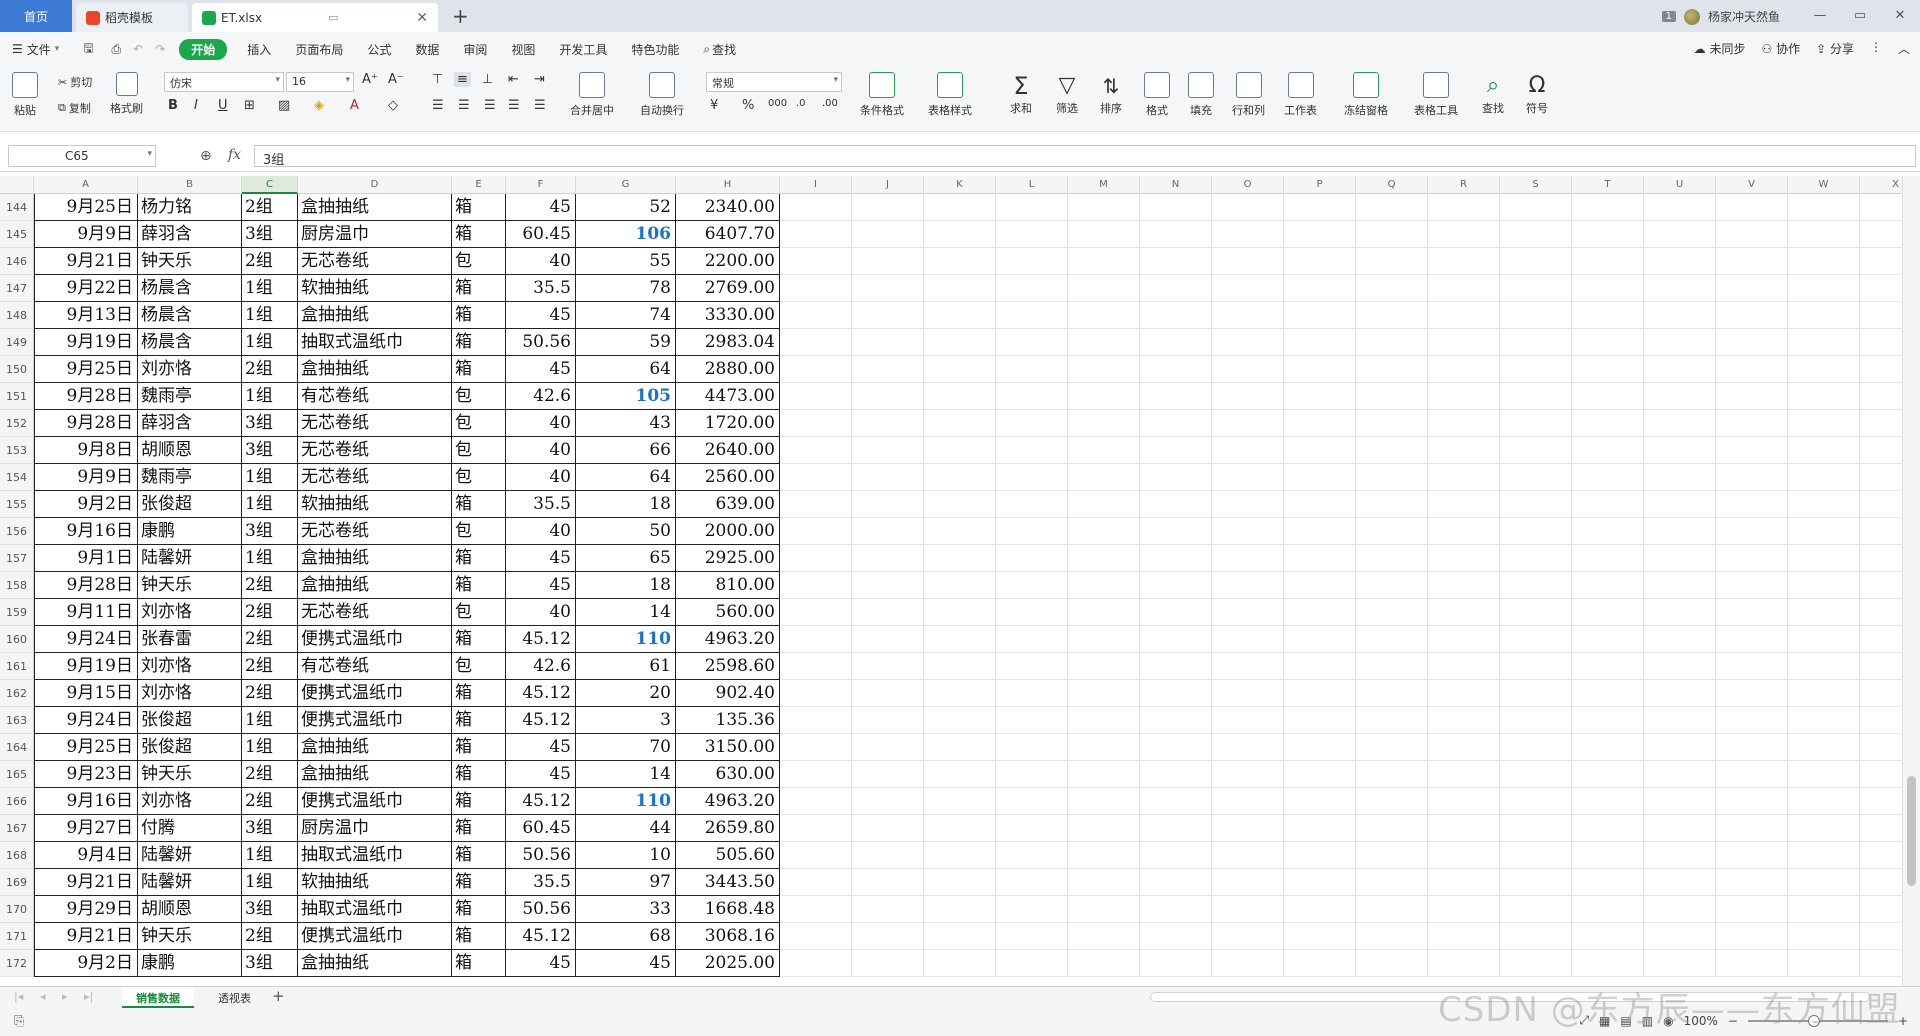 This screenshot has height=1036, width=1920. I want to click on cell-d: 无芯卷纸, so click(375, 612).